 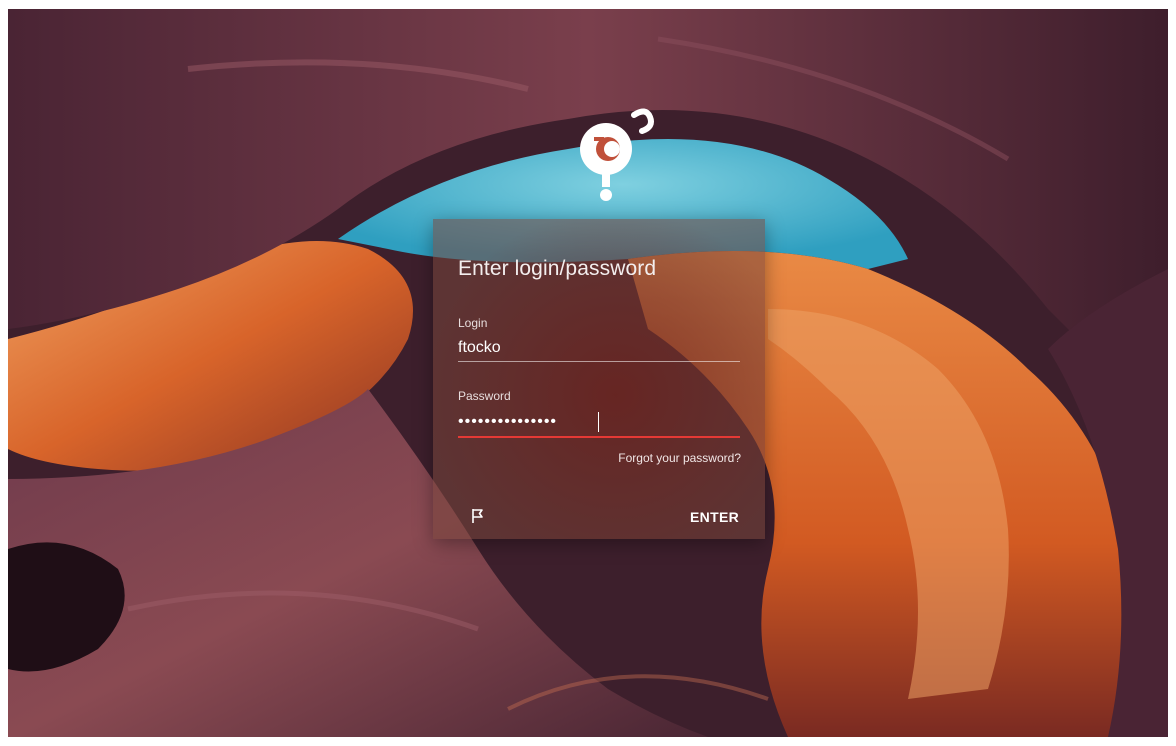 I want to click on enter-button: ENTER, so click(x=714, y=517).